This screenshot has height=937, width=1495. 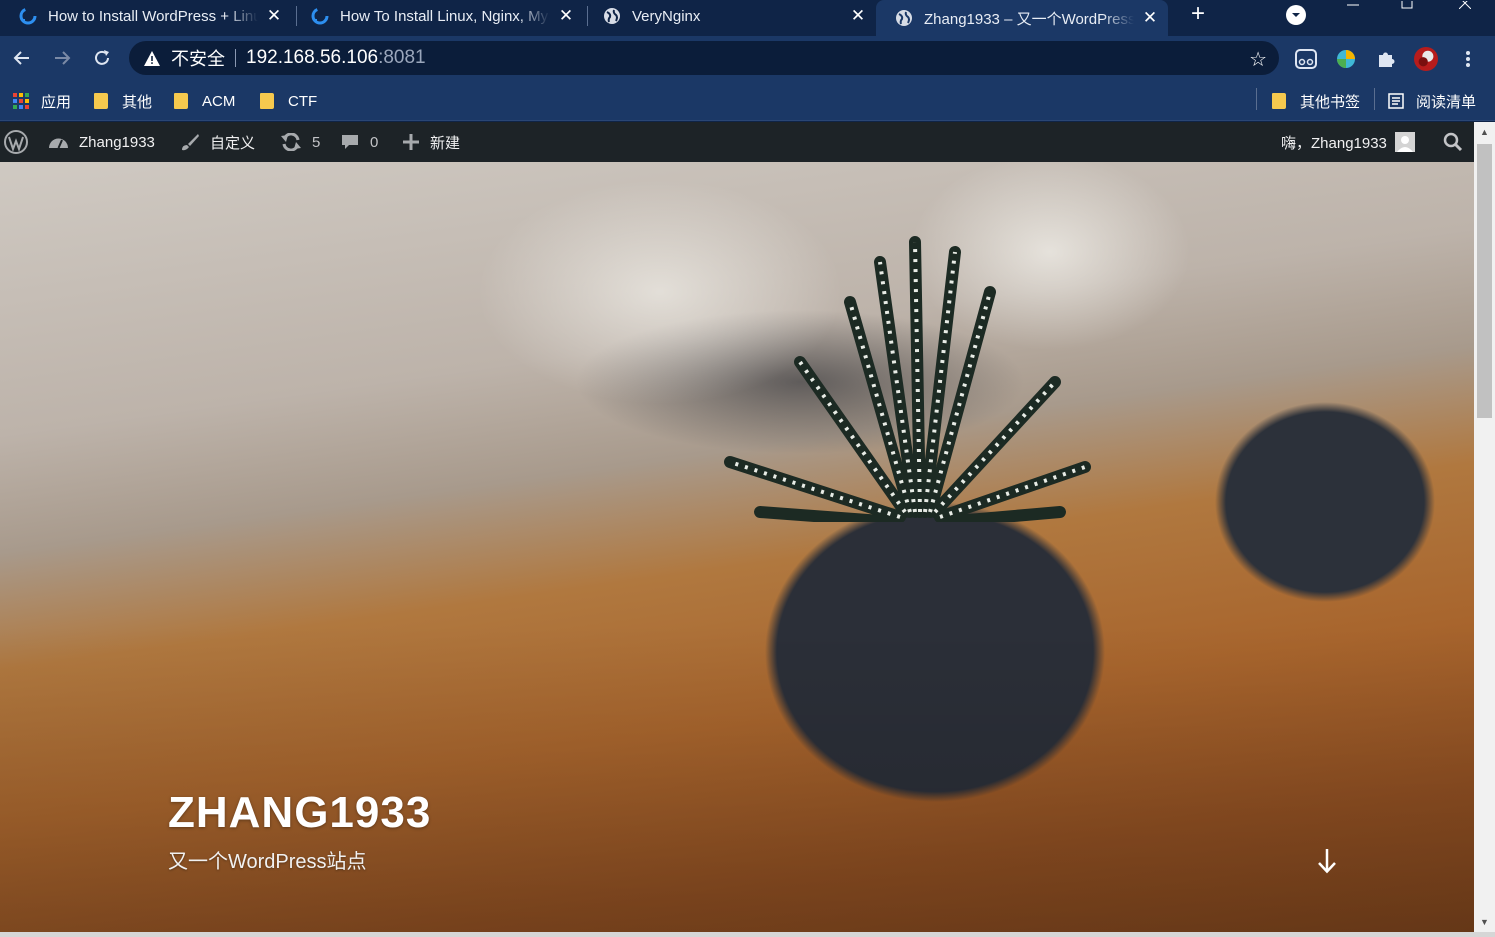 I want to click on address-bar: 不安全 192.168.56.106 :8081 ☆, so click(x=704, y=58).